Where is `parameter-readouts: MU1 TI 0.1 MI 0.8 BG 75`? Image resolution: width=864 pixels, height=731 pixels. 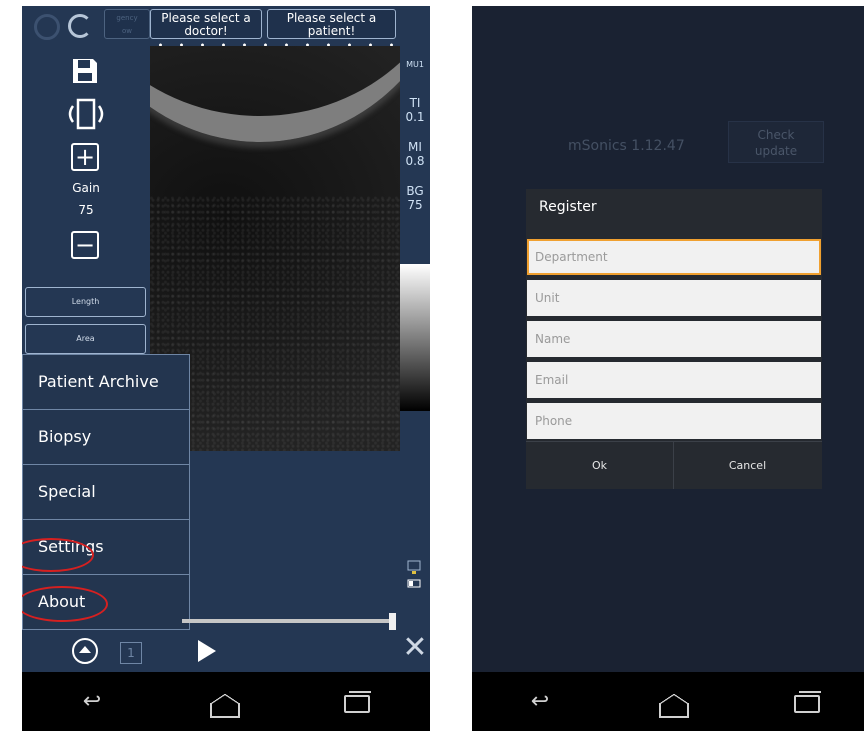 parameter-readouts: MU1 TI 0.1 MI 0.8 BG 75 is located at coordinates (415, 143).